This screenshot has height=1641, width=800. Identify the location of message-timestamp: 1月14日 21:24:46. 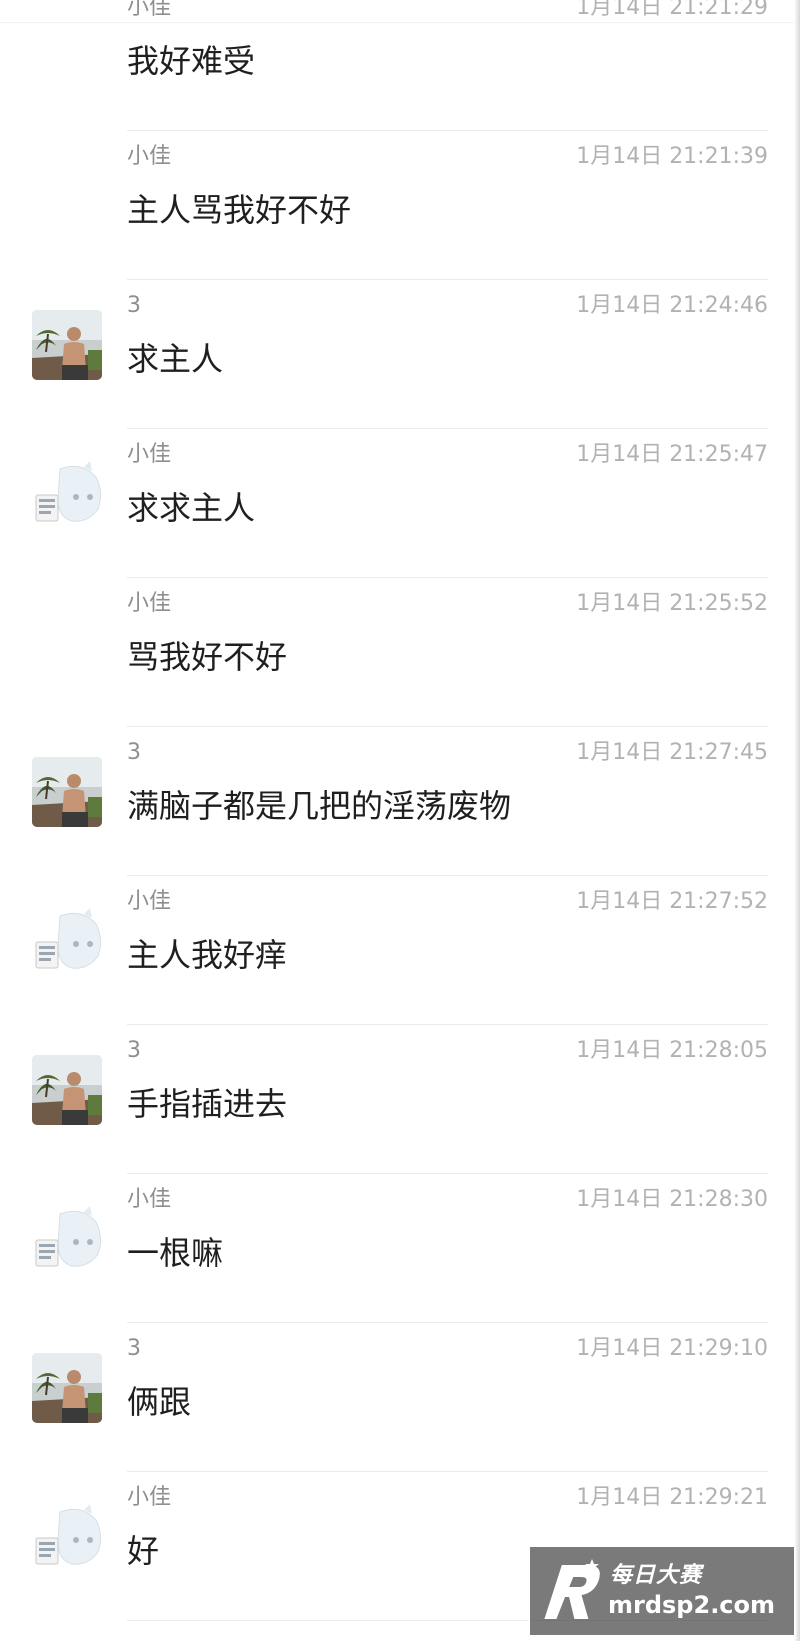
(672, 305).